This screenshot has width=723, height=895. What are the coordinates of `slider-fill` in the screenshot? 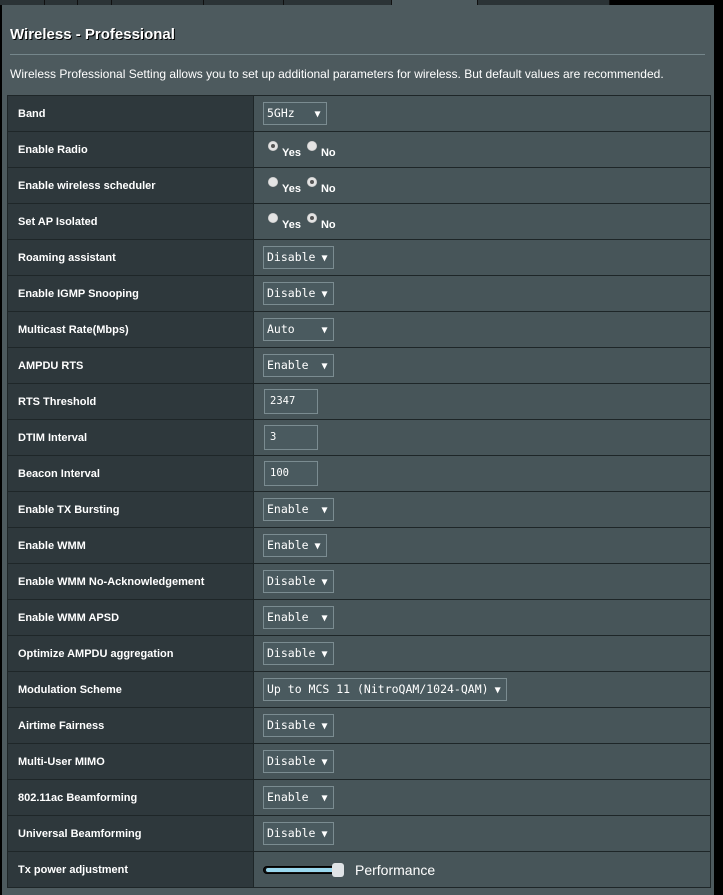 It's located at (302, 869).